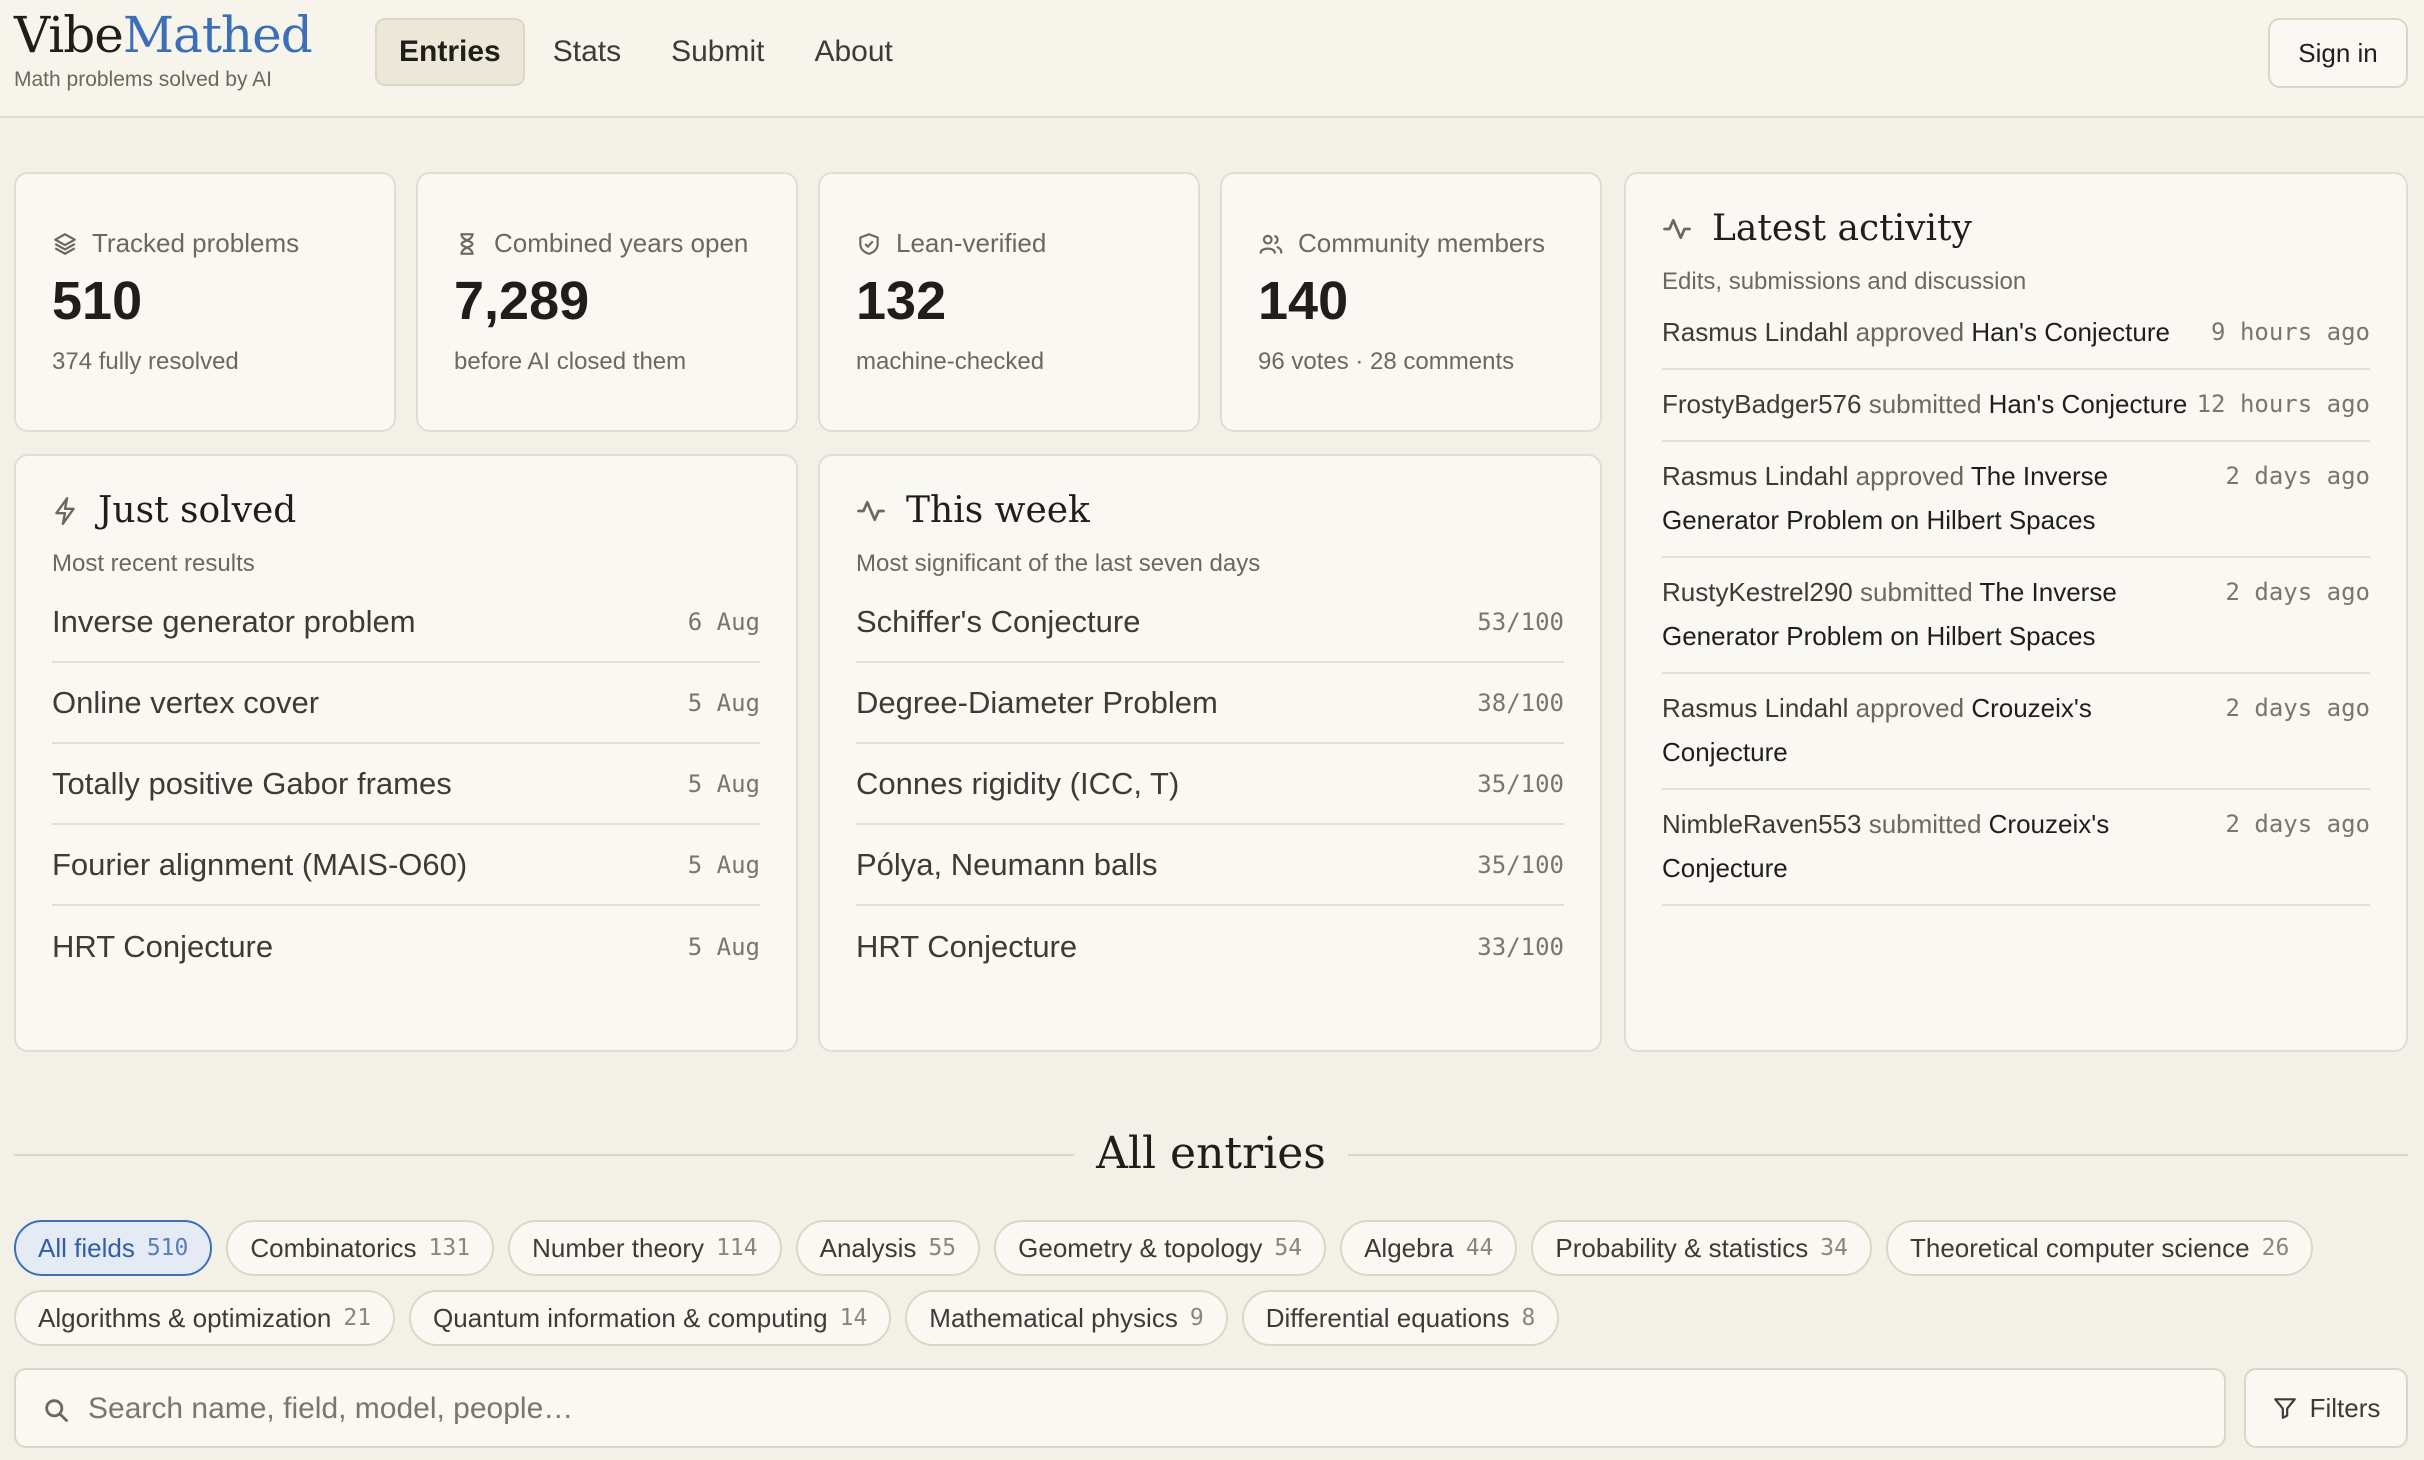 The height and width of the screenshot is (1460, 2424). What do you see at coordinates (163, 35) in the screenshot?
I see `logo: VibeMathed` at bounding box center [163, 35].